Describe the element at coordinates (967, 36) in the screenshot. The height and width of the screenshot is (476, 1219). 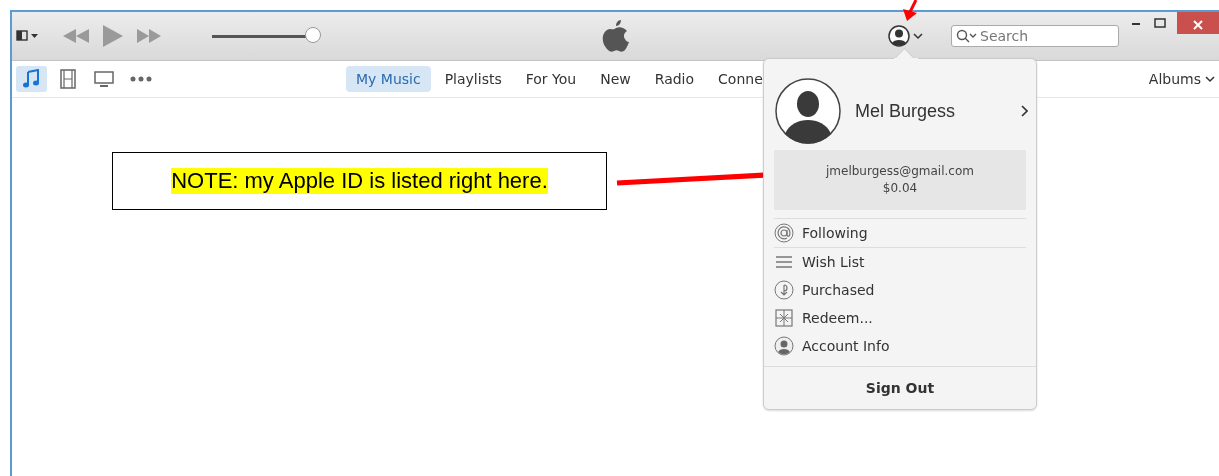
I see `search-icon` at that location.